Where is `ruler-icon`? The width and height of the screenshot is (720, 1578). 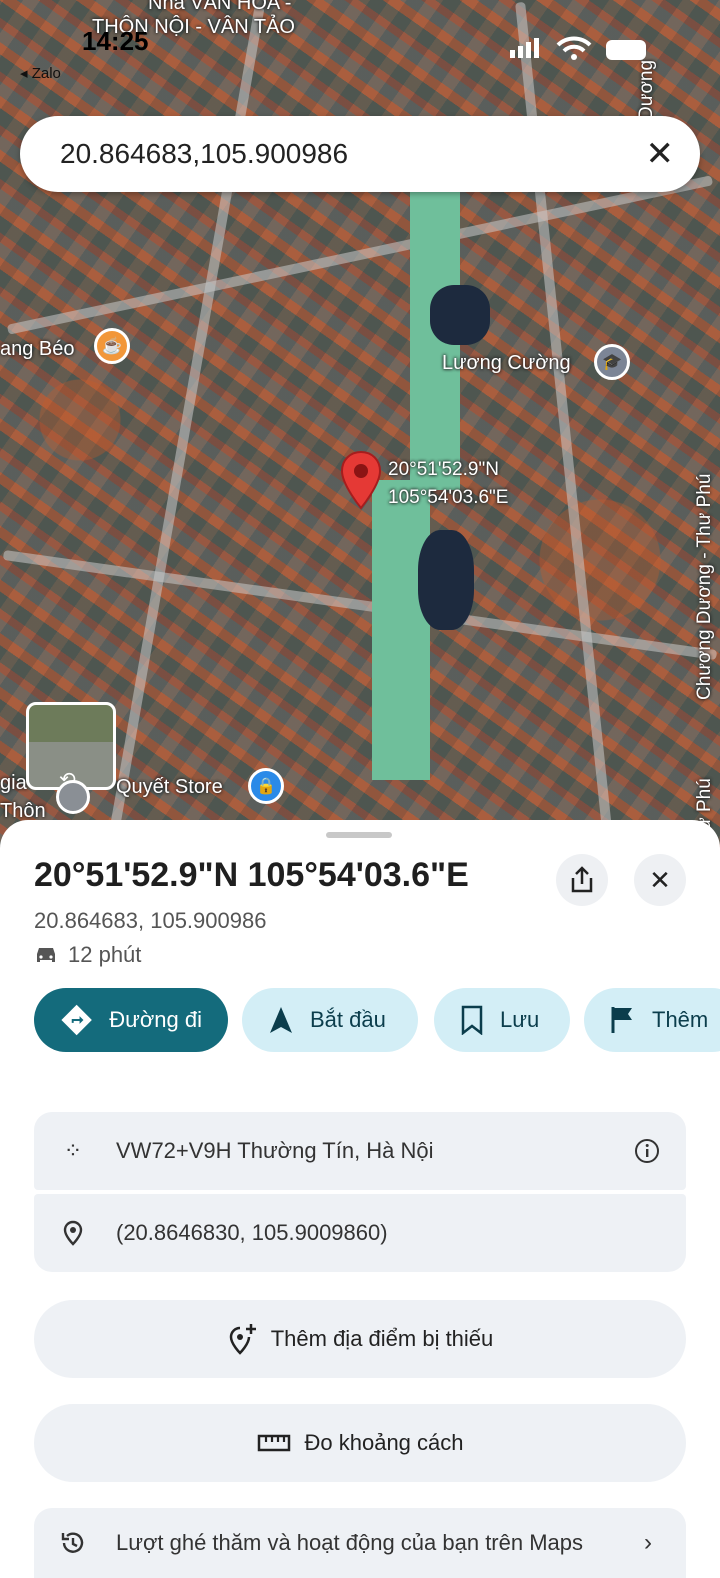
ruler-icon is located at coordinates (273, 1443).